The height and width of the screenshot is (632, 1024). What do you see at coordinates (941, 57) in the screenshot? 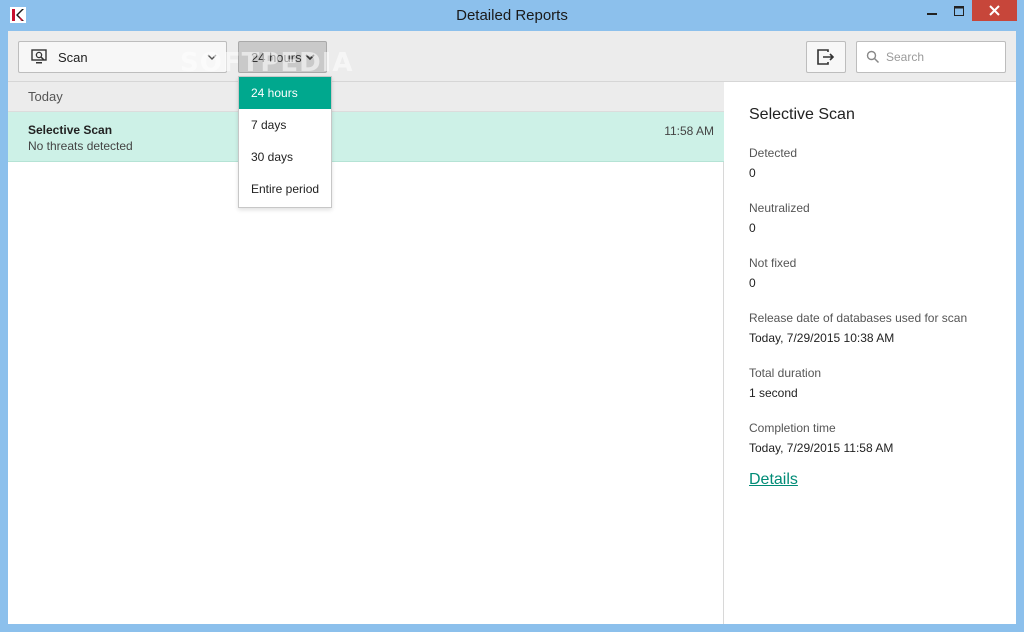
I see `search-input` at bounding box center [941, 57].